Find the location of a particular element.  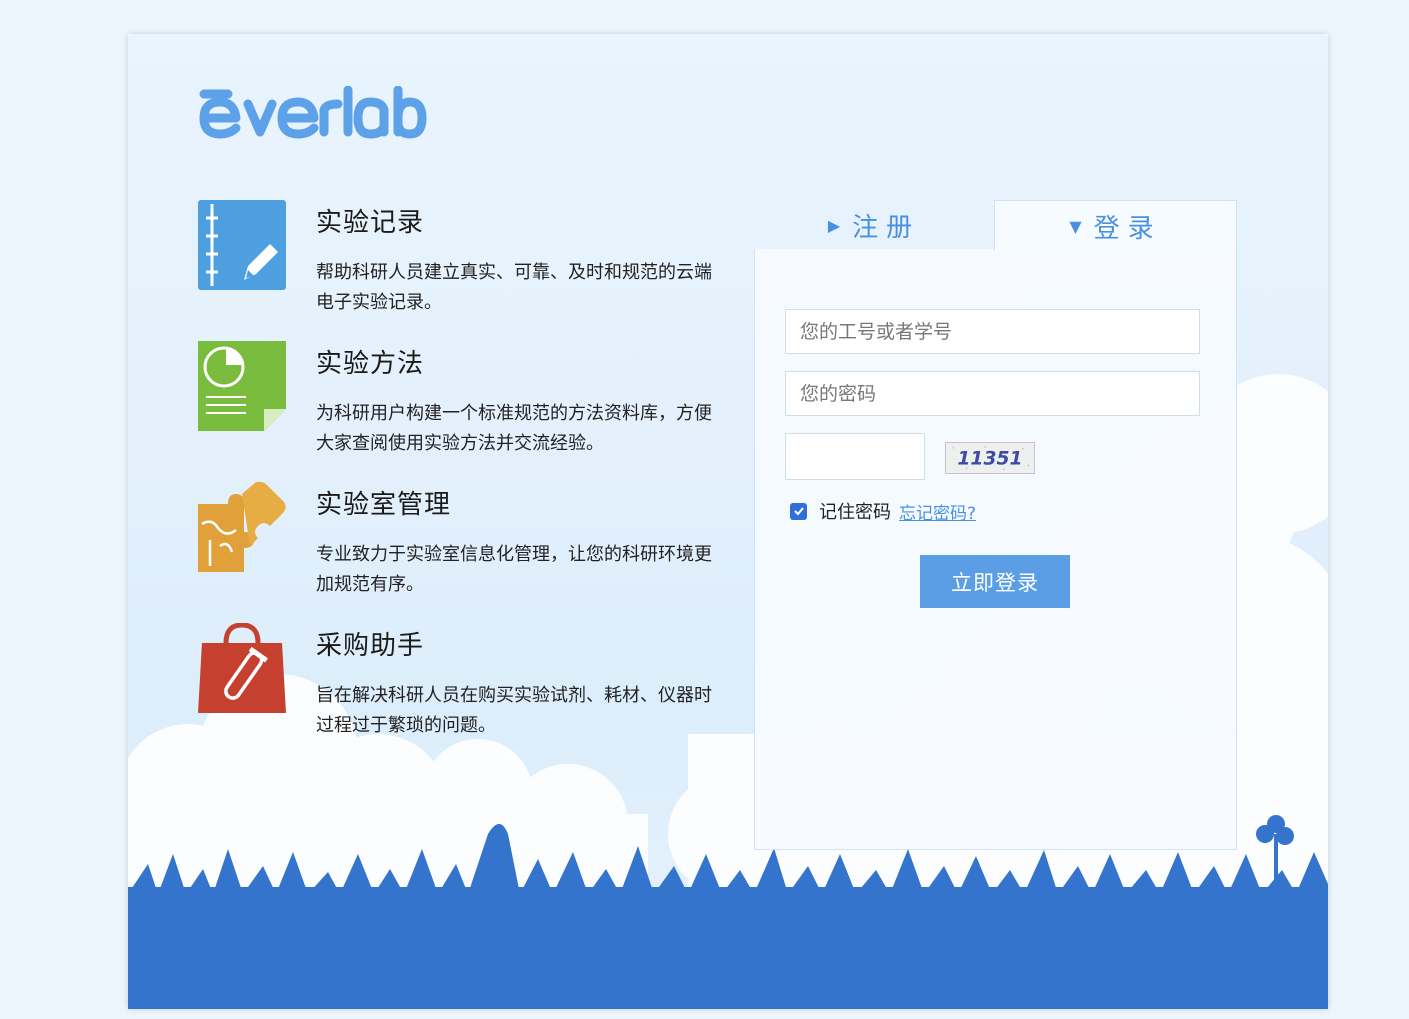

shopping-bag-test-tube-icon is located at coordinates (242, 668).